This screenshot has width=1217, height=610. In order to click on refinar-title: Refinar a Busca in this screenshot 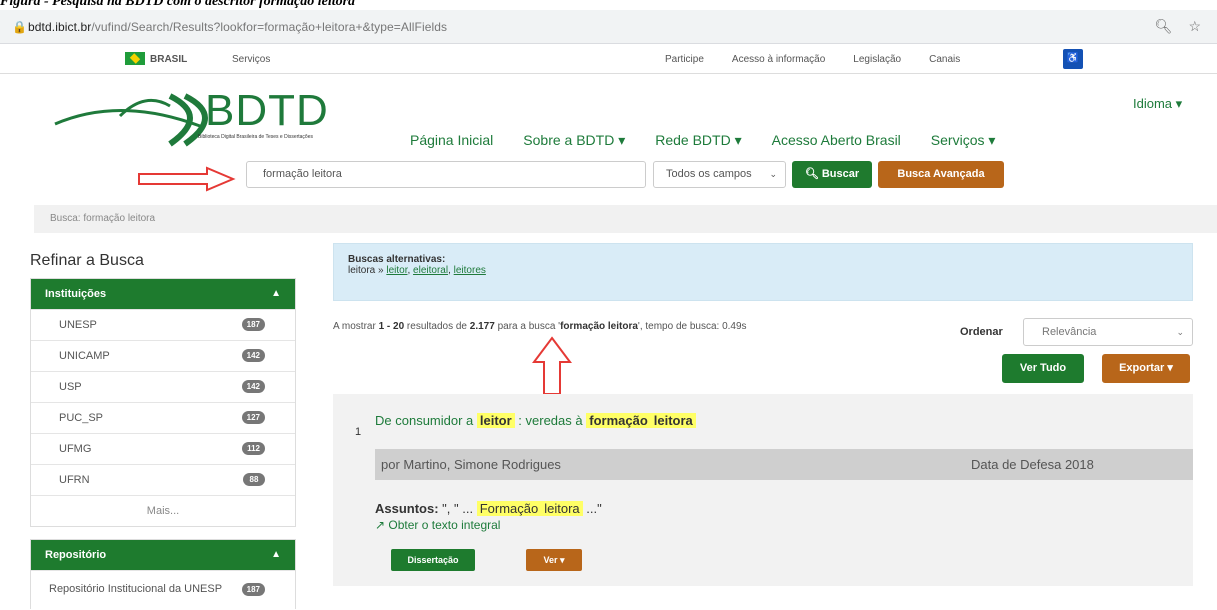, I will do `click(87, 260)`.